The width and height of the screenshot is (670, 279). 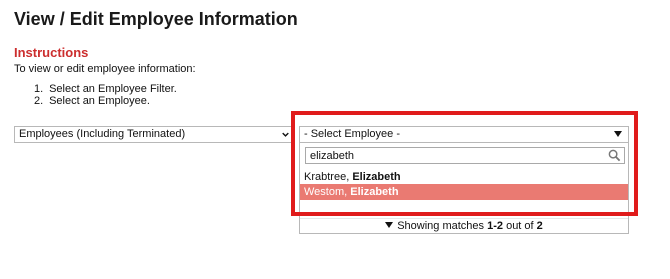 What do you see at coordinates (113, 89) in the screenshot?
I see `step-text: Select an Employee Filter.` at bounding box center [113, 89].